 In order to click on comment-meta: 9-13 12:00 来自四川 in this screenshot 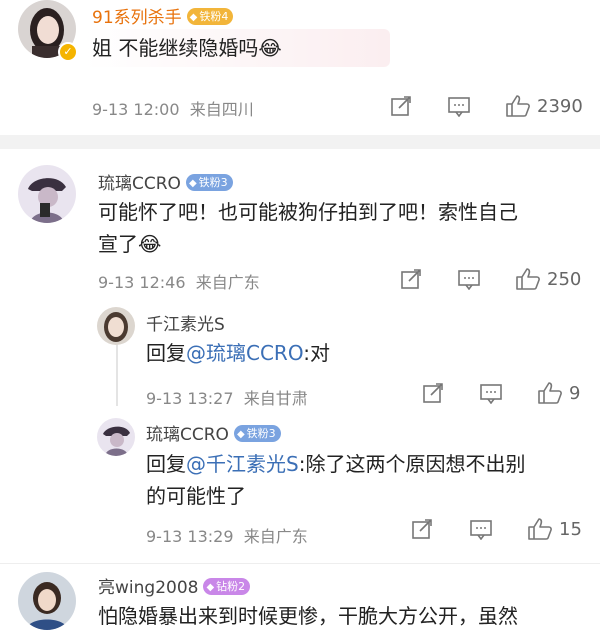, I will do `click(173, 108)`.